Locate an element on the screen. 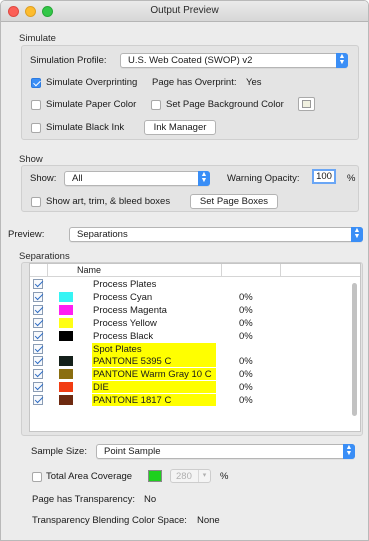  simulate-section-label: Simulate is located at coordinates (37, 38).